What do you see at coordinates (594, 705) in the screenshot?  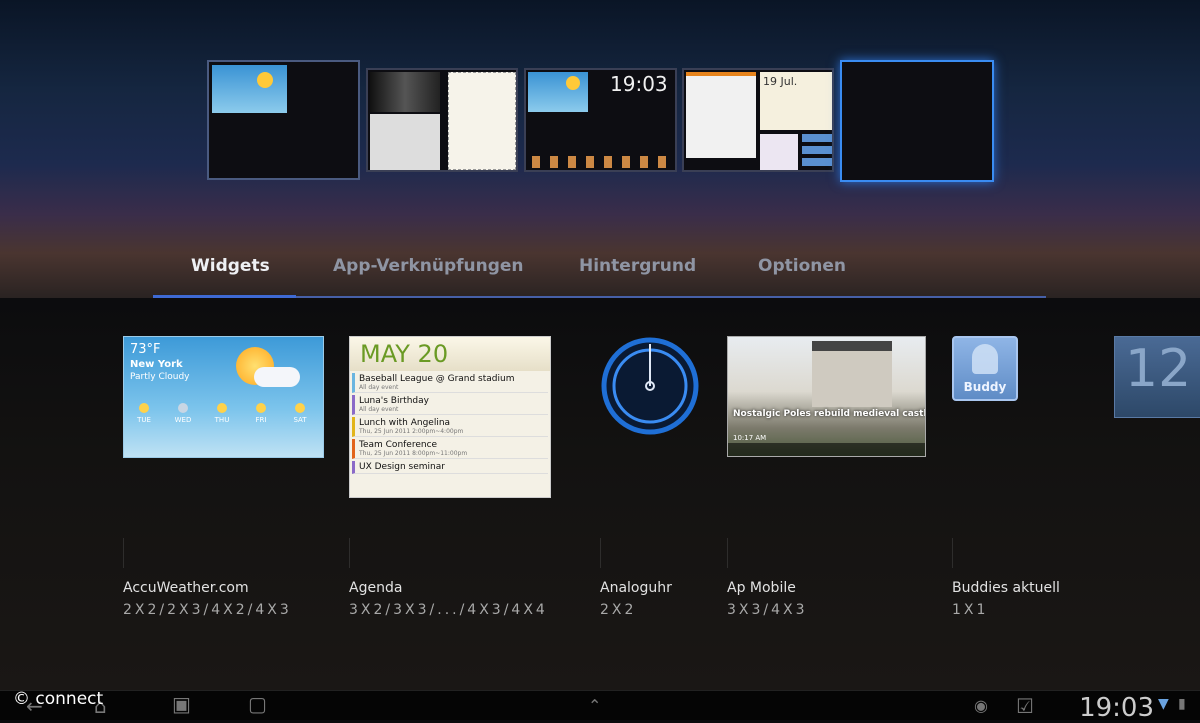 I see `up-arrow-icon: ⌃` at bounding box center [594, 705].